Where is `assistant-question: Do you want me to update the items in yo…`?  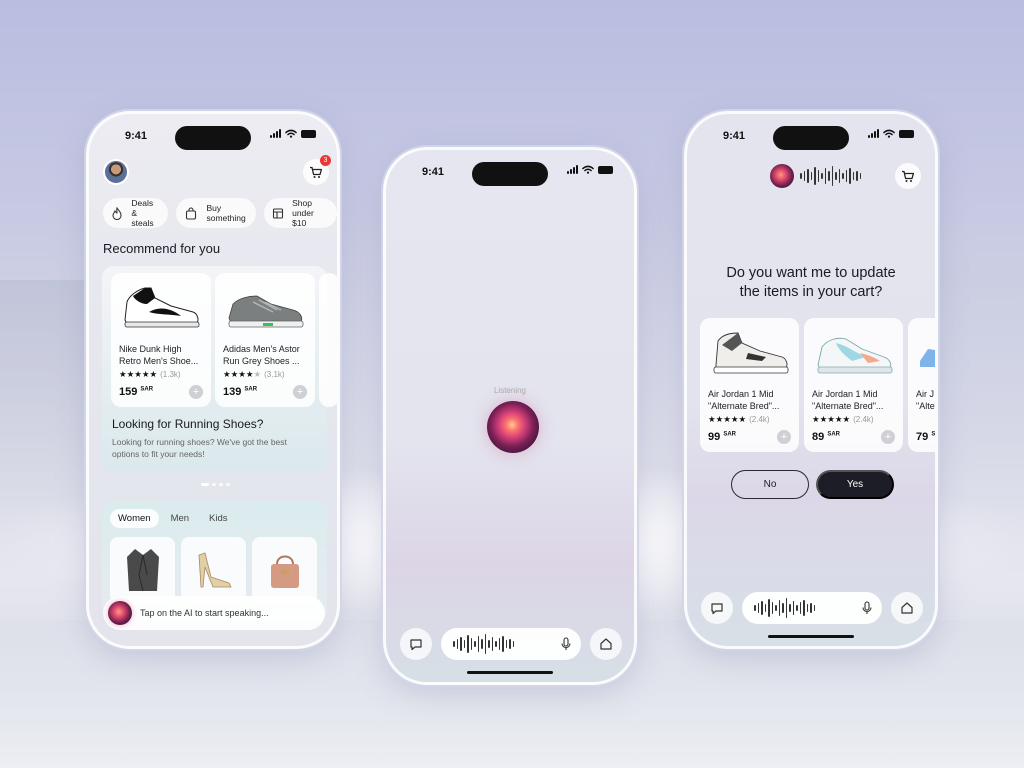
assistant-question: Do you want me to update the items in yo… is located at coordinates (811, 282).